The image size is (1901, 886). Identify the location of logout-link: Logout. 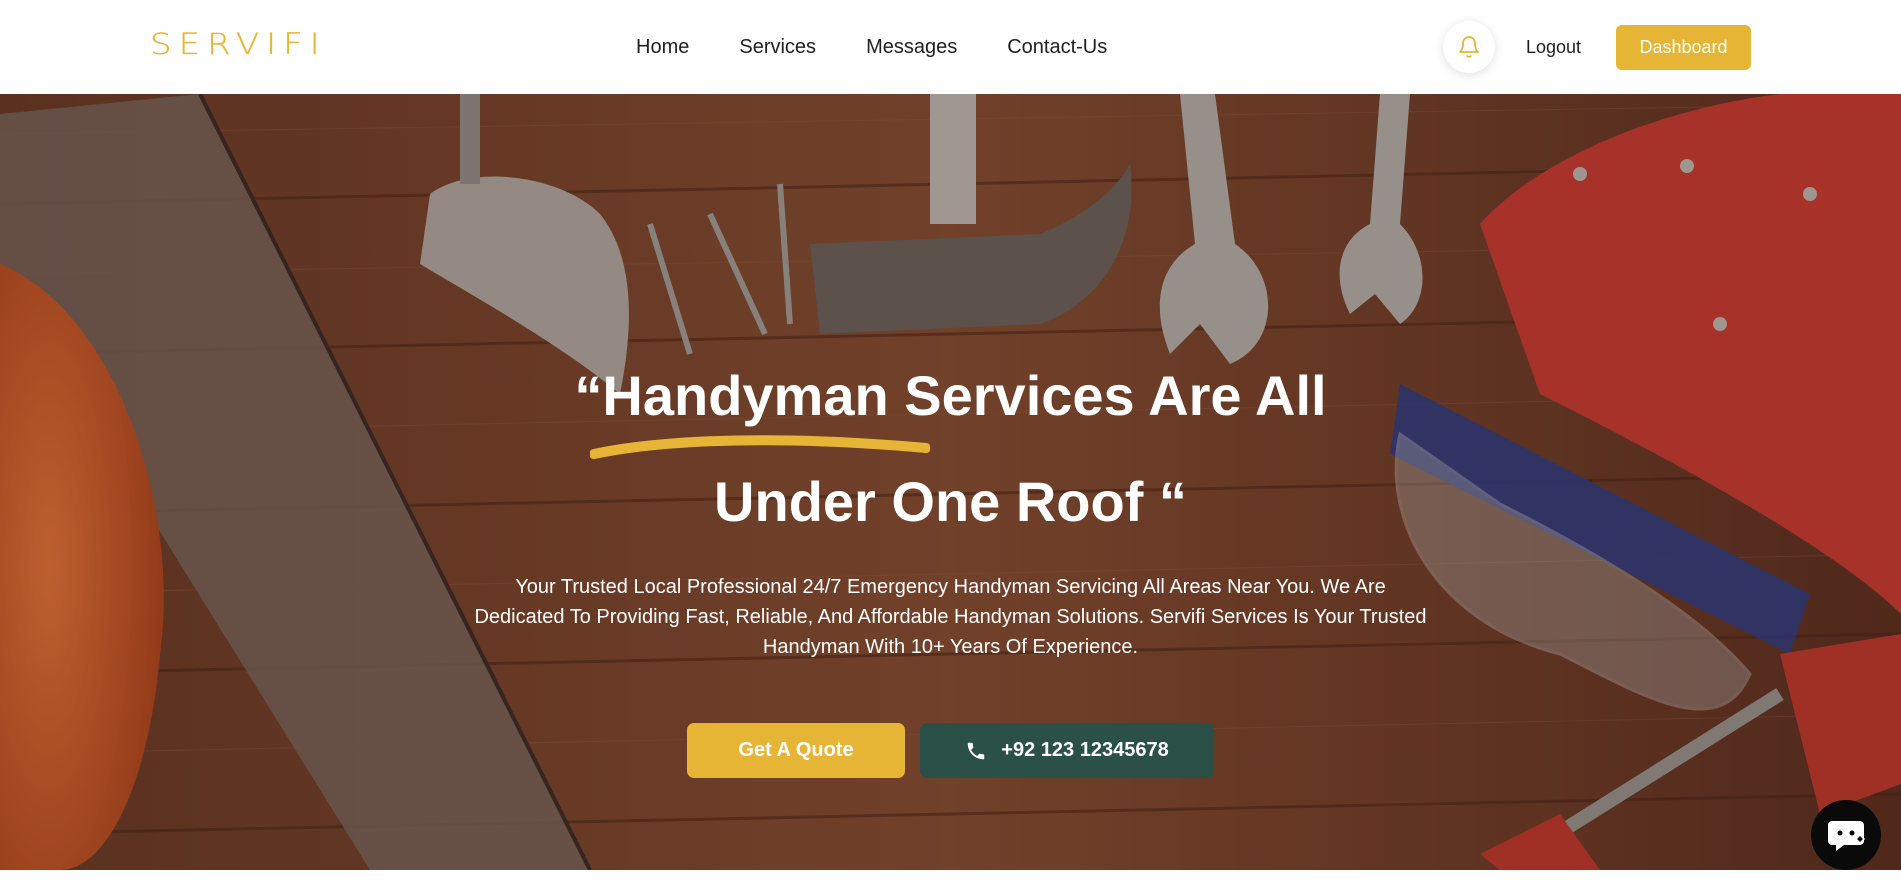
(1553, 47).